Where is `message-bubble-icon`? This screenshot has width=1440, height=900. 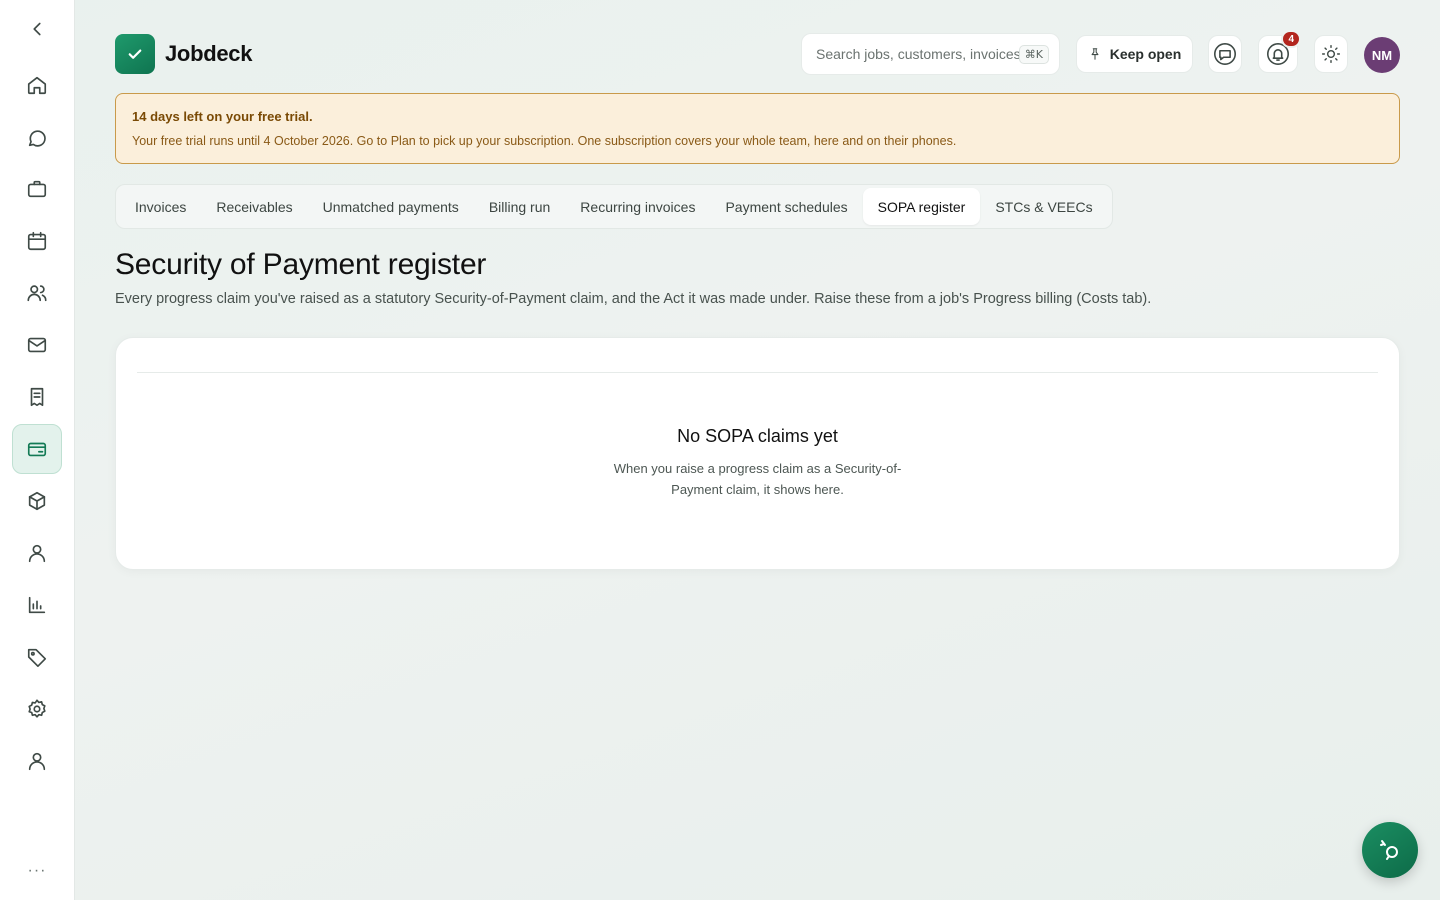 message-bubble-icon is located at coordinates (1225, 54).